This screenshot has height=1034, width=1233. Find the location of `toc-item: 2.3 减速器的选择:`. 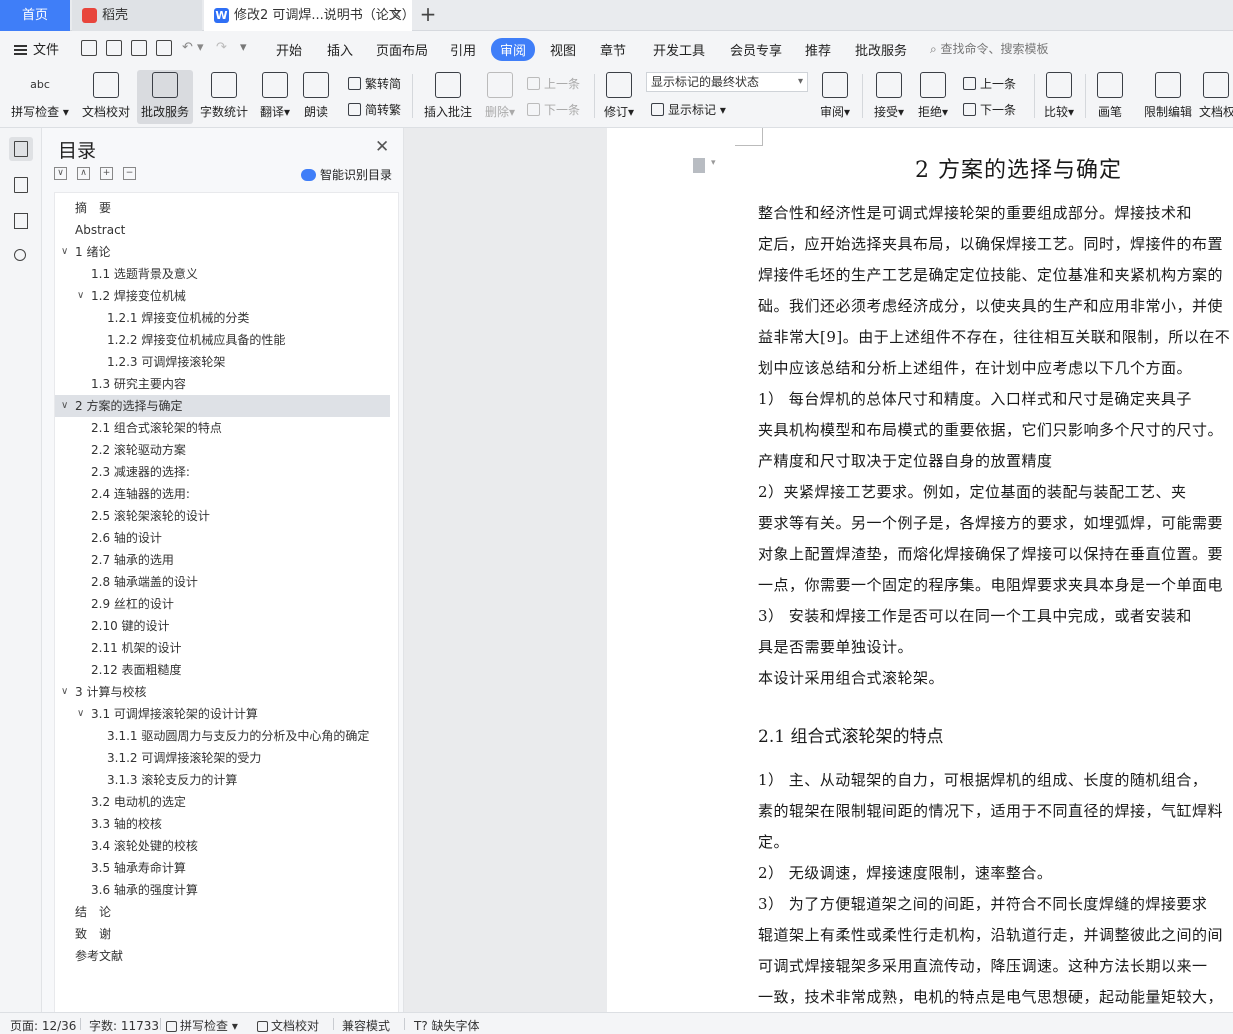

toc-item: 2.3 减速器的选择: is located at coordinates (222, 472).